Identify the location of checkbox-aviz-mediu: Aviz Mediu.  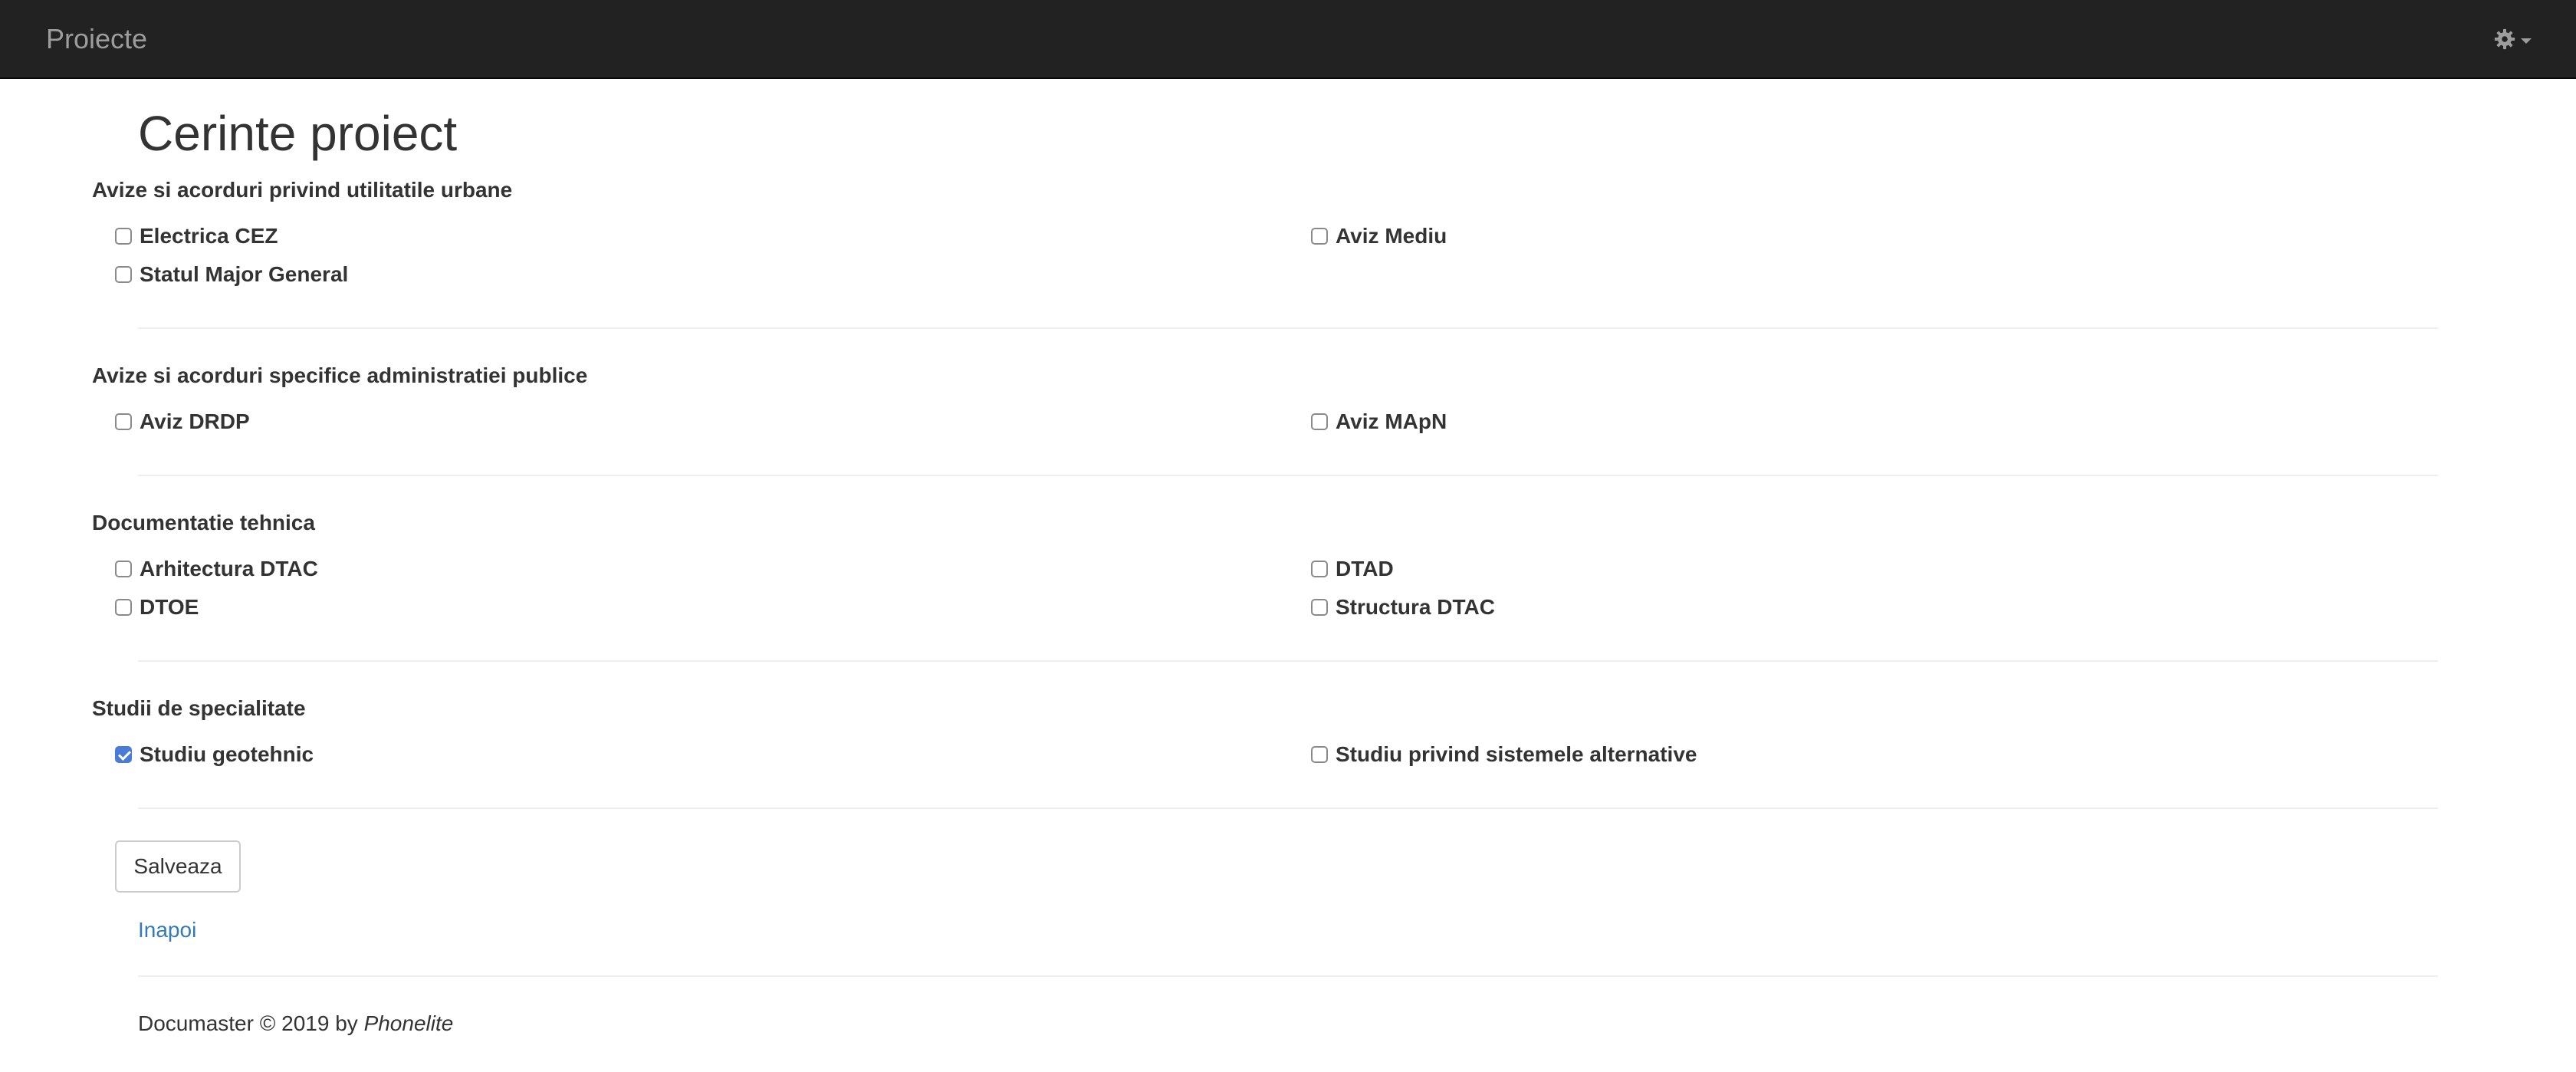
(1379, 236).